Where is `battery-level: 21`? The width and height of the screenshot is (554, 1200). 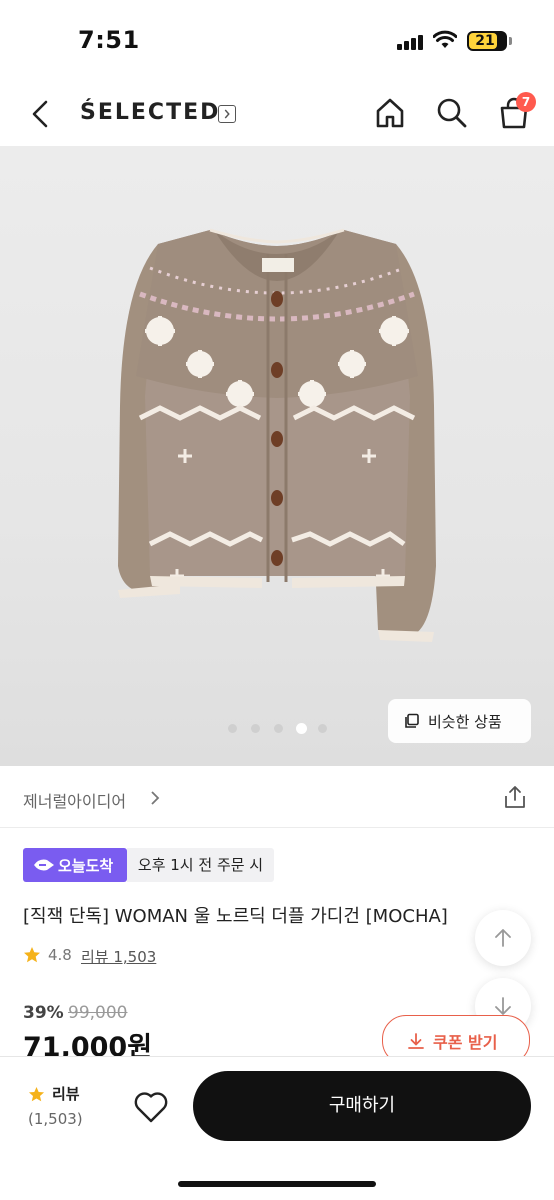 battery-level: 21 is located at coordinates (485, 41).